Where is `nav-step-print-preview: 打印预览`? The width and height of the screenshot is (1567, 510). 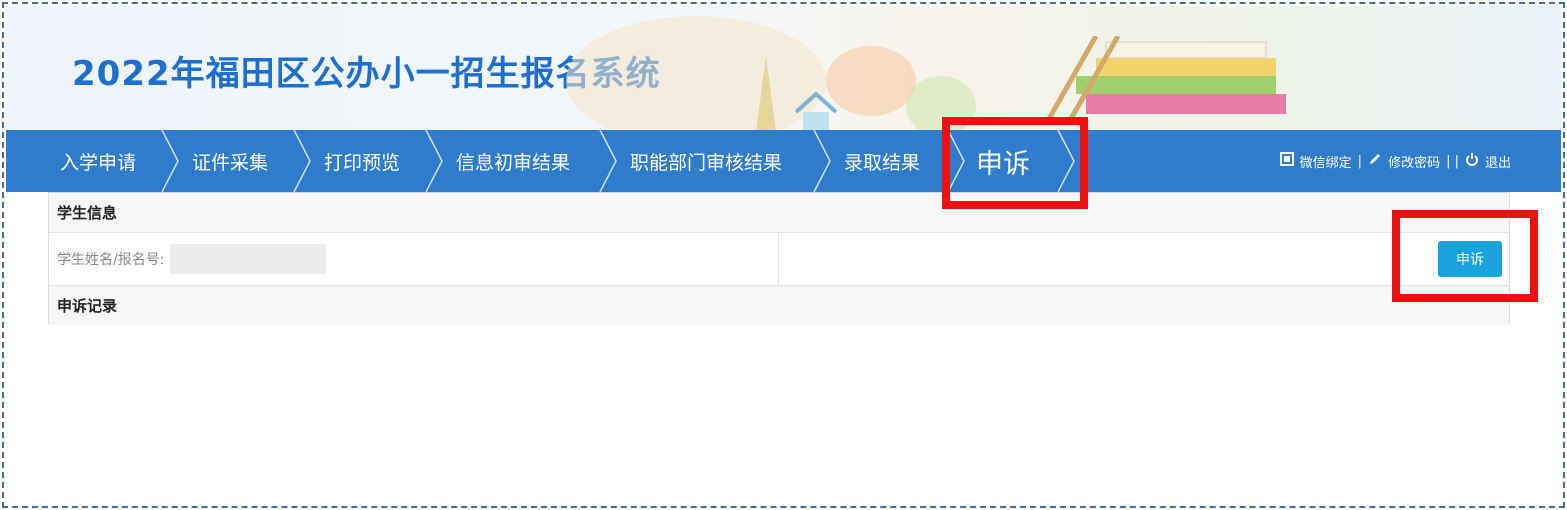 nav-step-print-preview: 打印预览 is located at coordinates (362, 161).